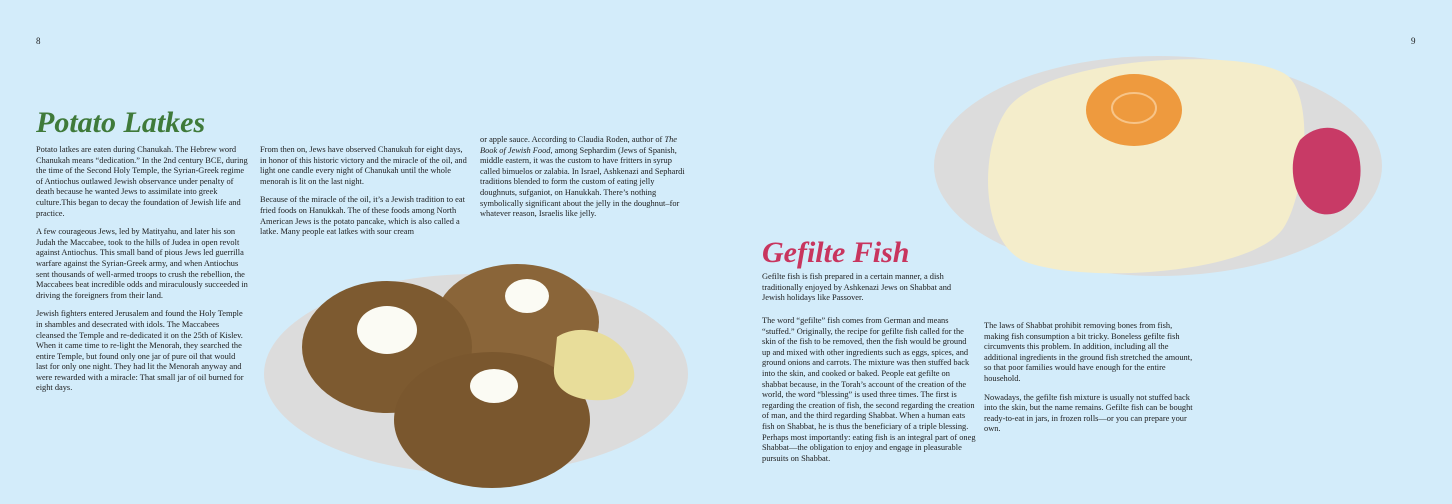 This screenshot has height=504, width=1452. Describe the element at coordinates (836, 252) in the screenshot. I see `gefilte-title: Gefilte Fish` at that location.